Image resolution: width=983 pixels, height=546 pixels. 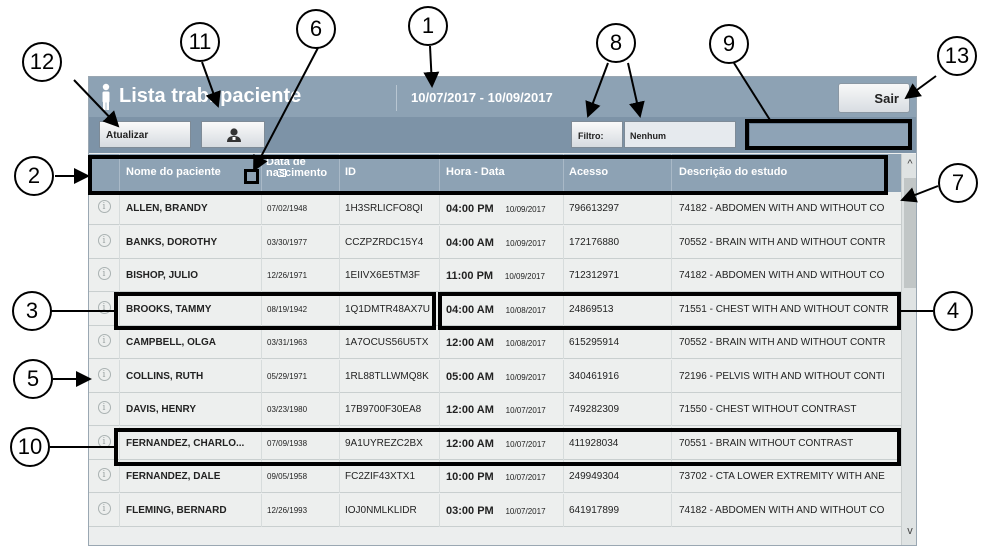 I want to click on callout-13: 13, so click(x=957, y=56).